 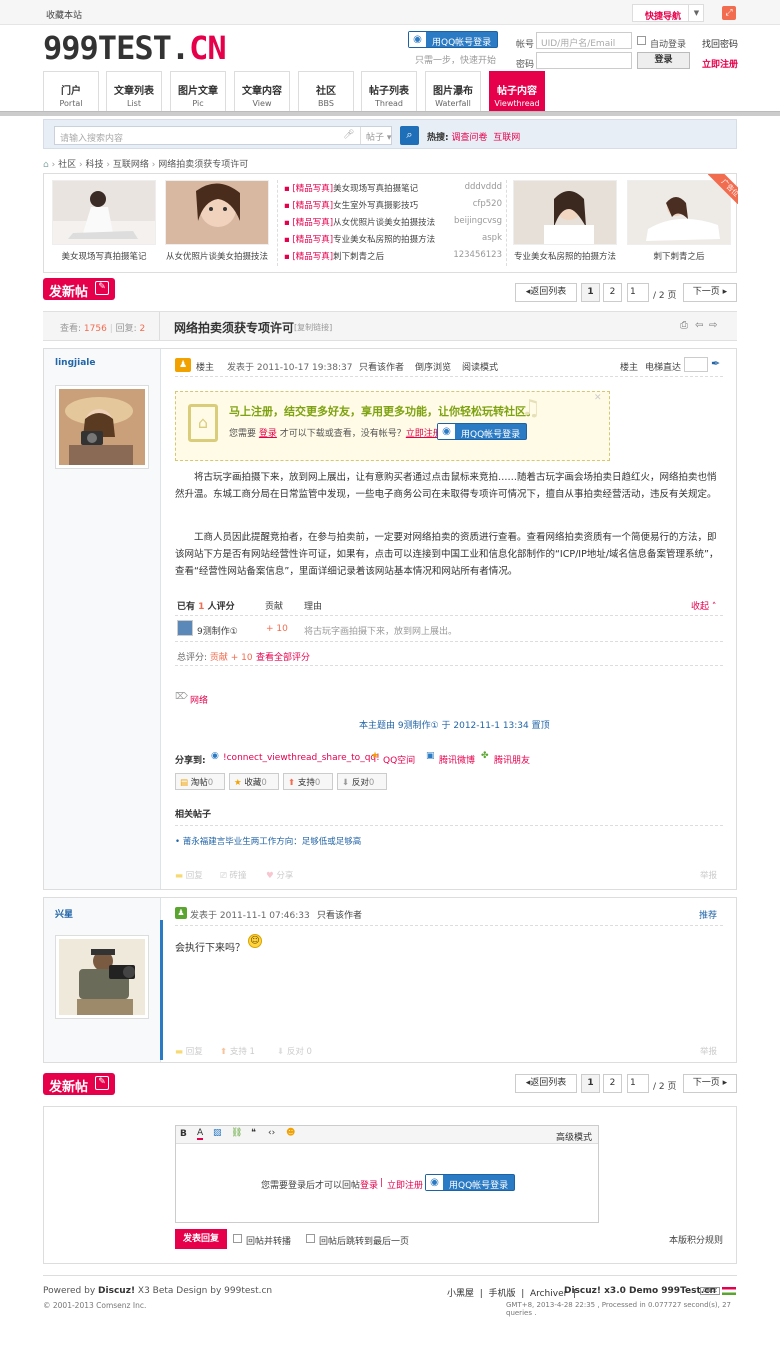 I want to click on forward-checkbox, so click(x=237, y=1238).